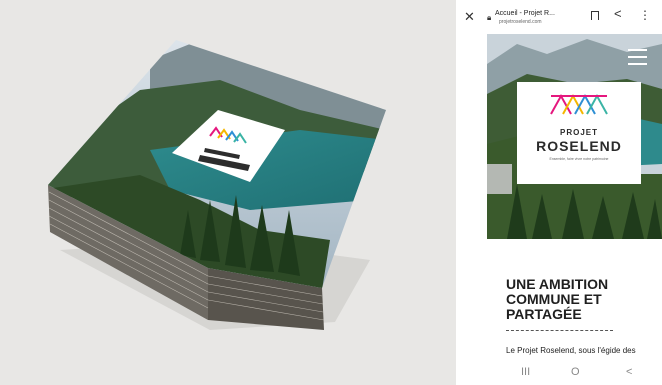 The image size is (662, 385). Describe the element at coordinates (557, 284) in the screenshot. I see `heading-line-1: UNE AMBITION` at that location.